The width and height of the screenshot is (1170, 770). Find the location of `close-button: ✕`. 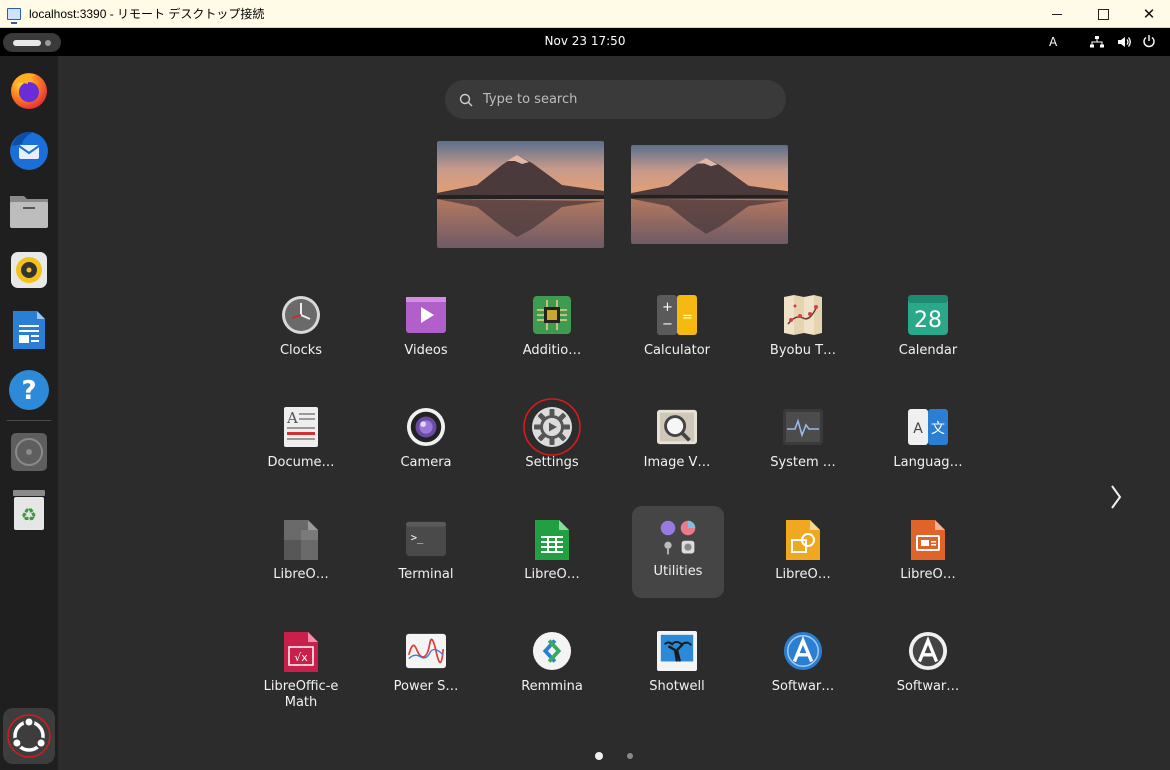

close-button: ✕ is located at coordinates (1148, 14).